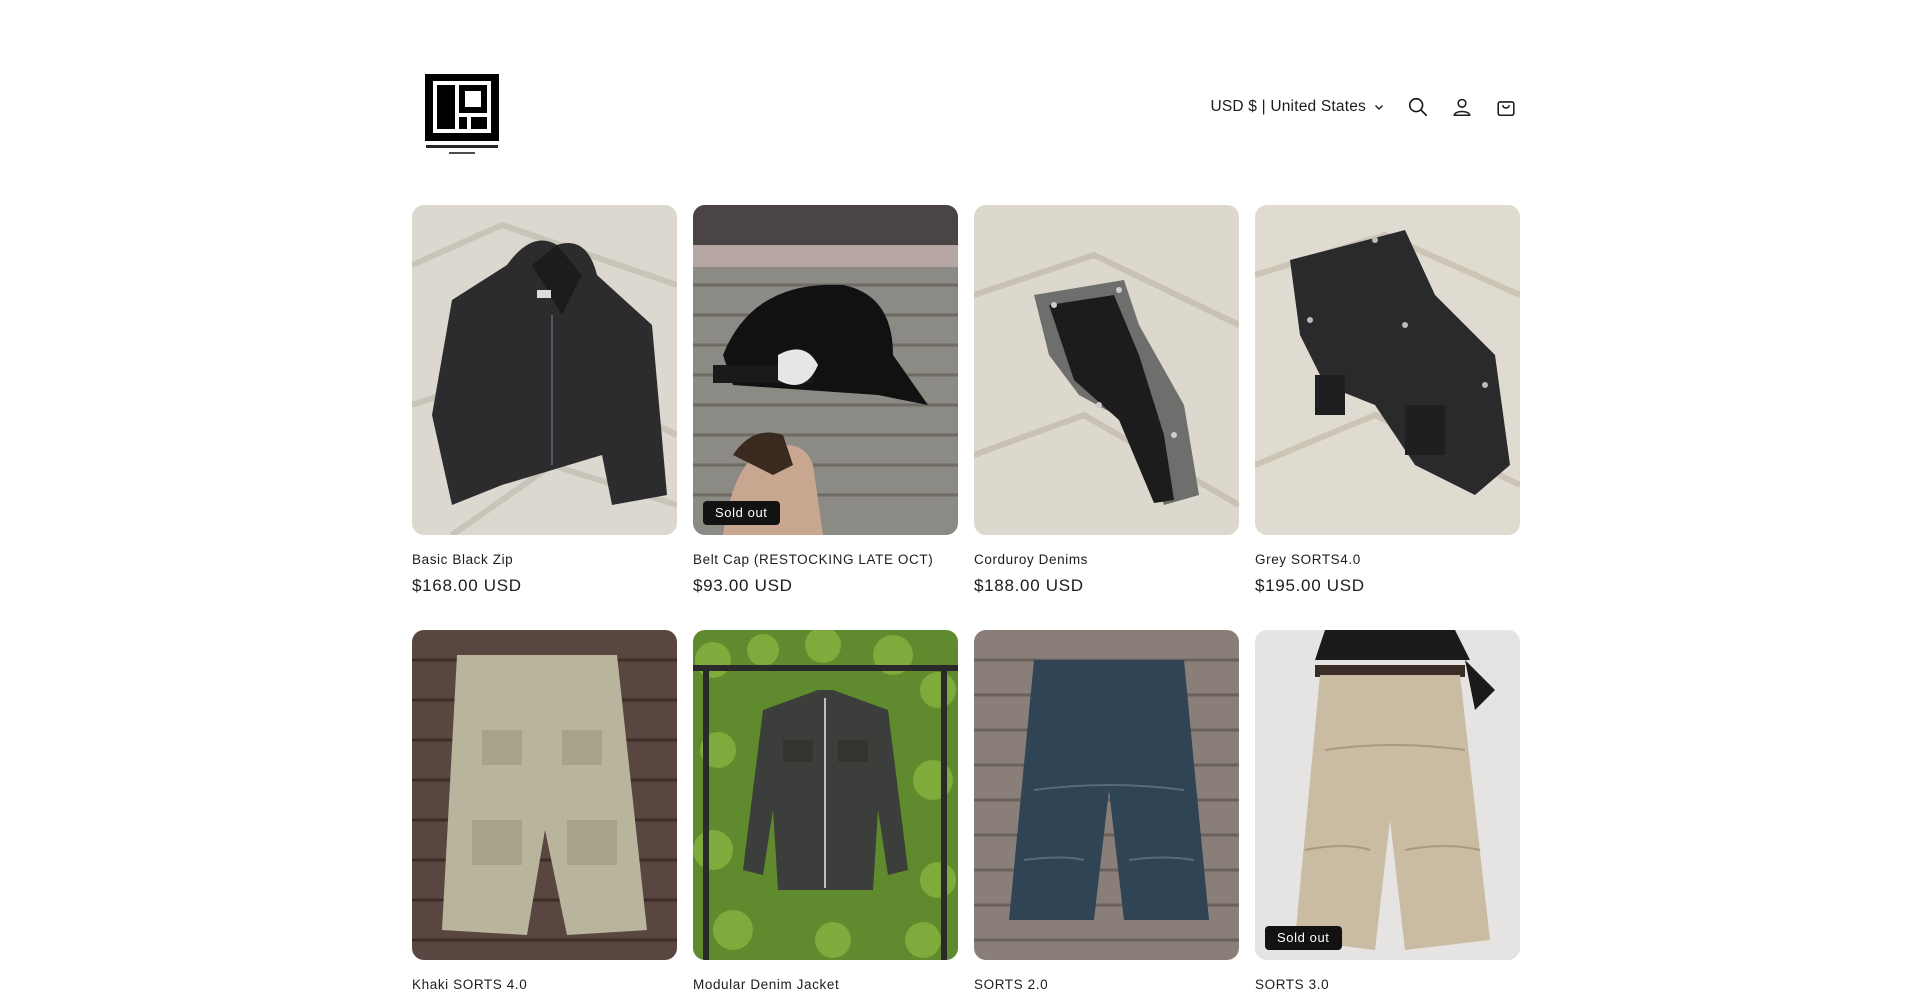 Image resolution: width=1920 pixels, height=993 pixels. I want to click on chevron-down-icon, so click(1379, 107).